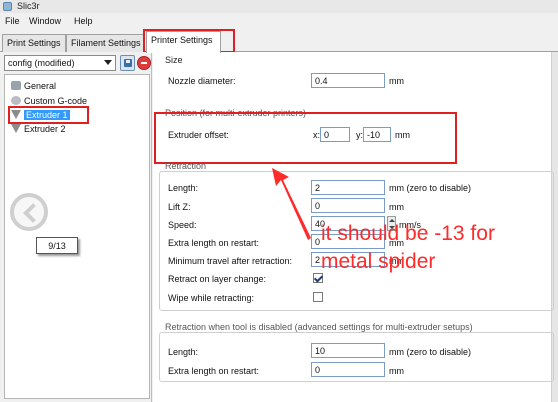 Image resolution: width=558 pixels, height=402 pixels. What do you see at coordinates (348, 205) in the screenshot?
I see `lift-z-input: 0` at bounding box center [348, 205].